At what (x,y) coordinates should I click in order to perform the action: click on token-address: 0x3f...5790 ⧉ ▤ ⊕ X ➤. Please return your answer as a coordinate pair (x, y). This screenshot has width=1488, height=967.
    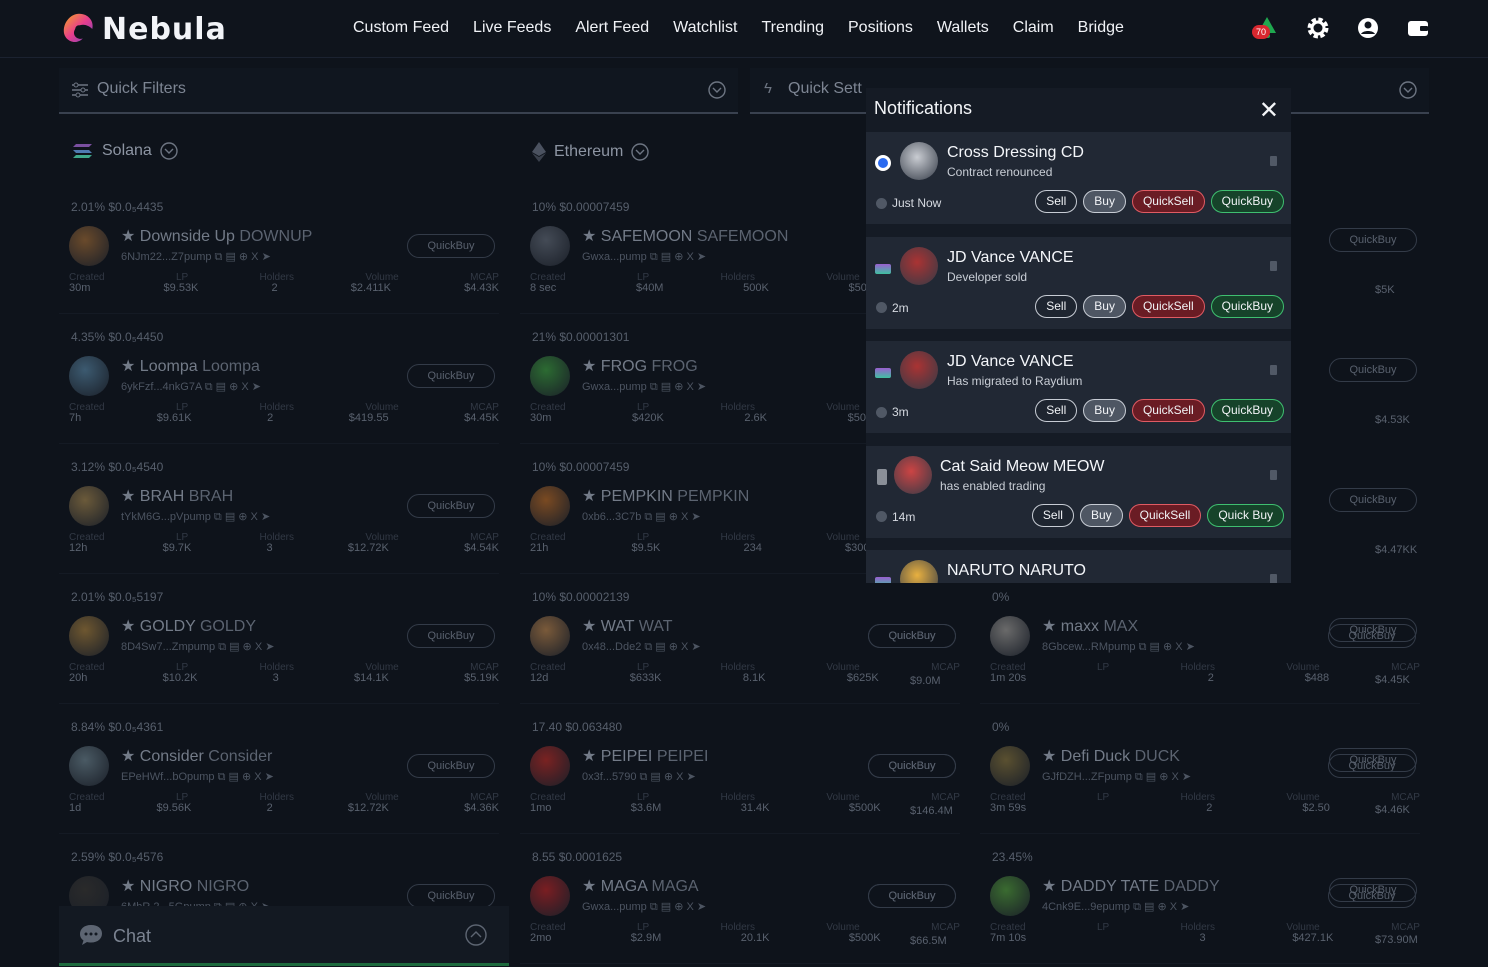
    Looking at the image, I should click on (639, 777).